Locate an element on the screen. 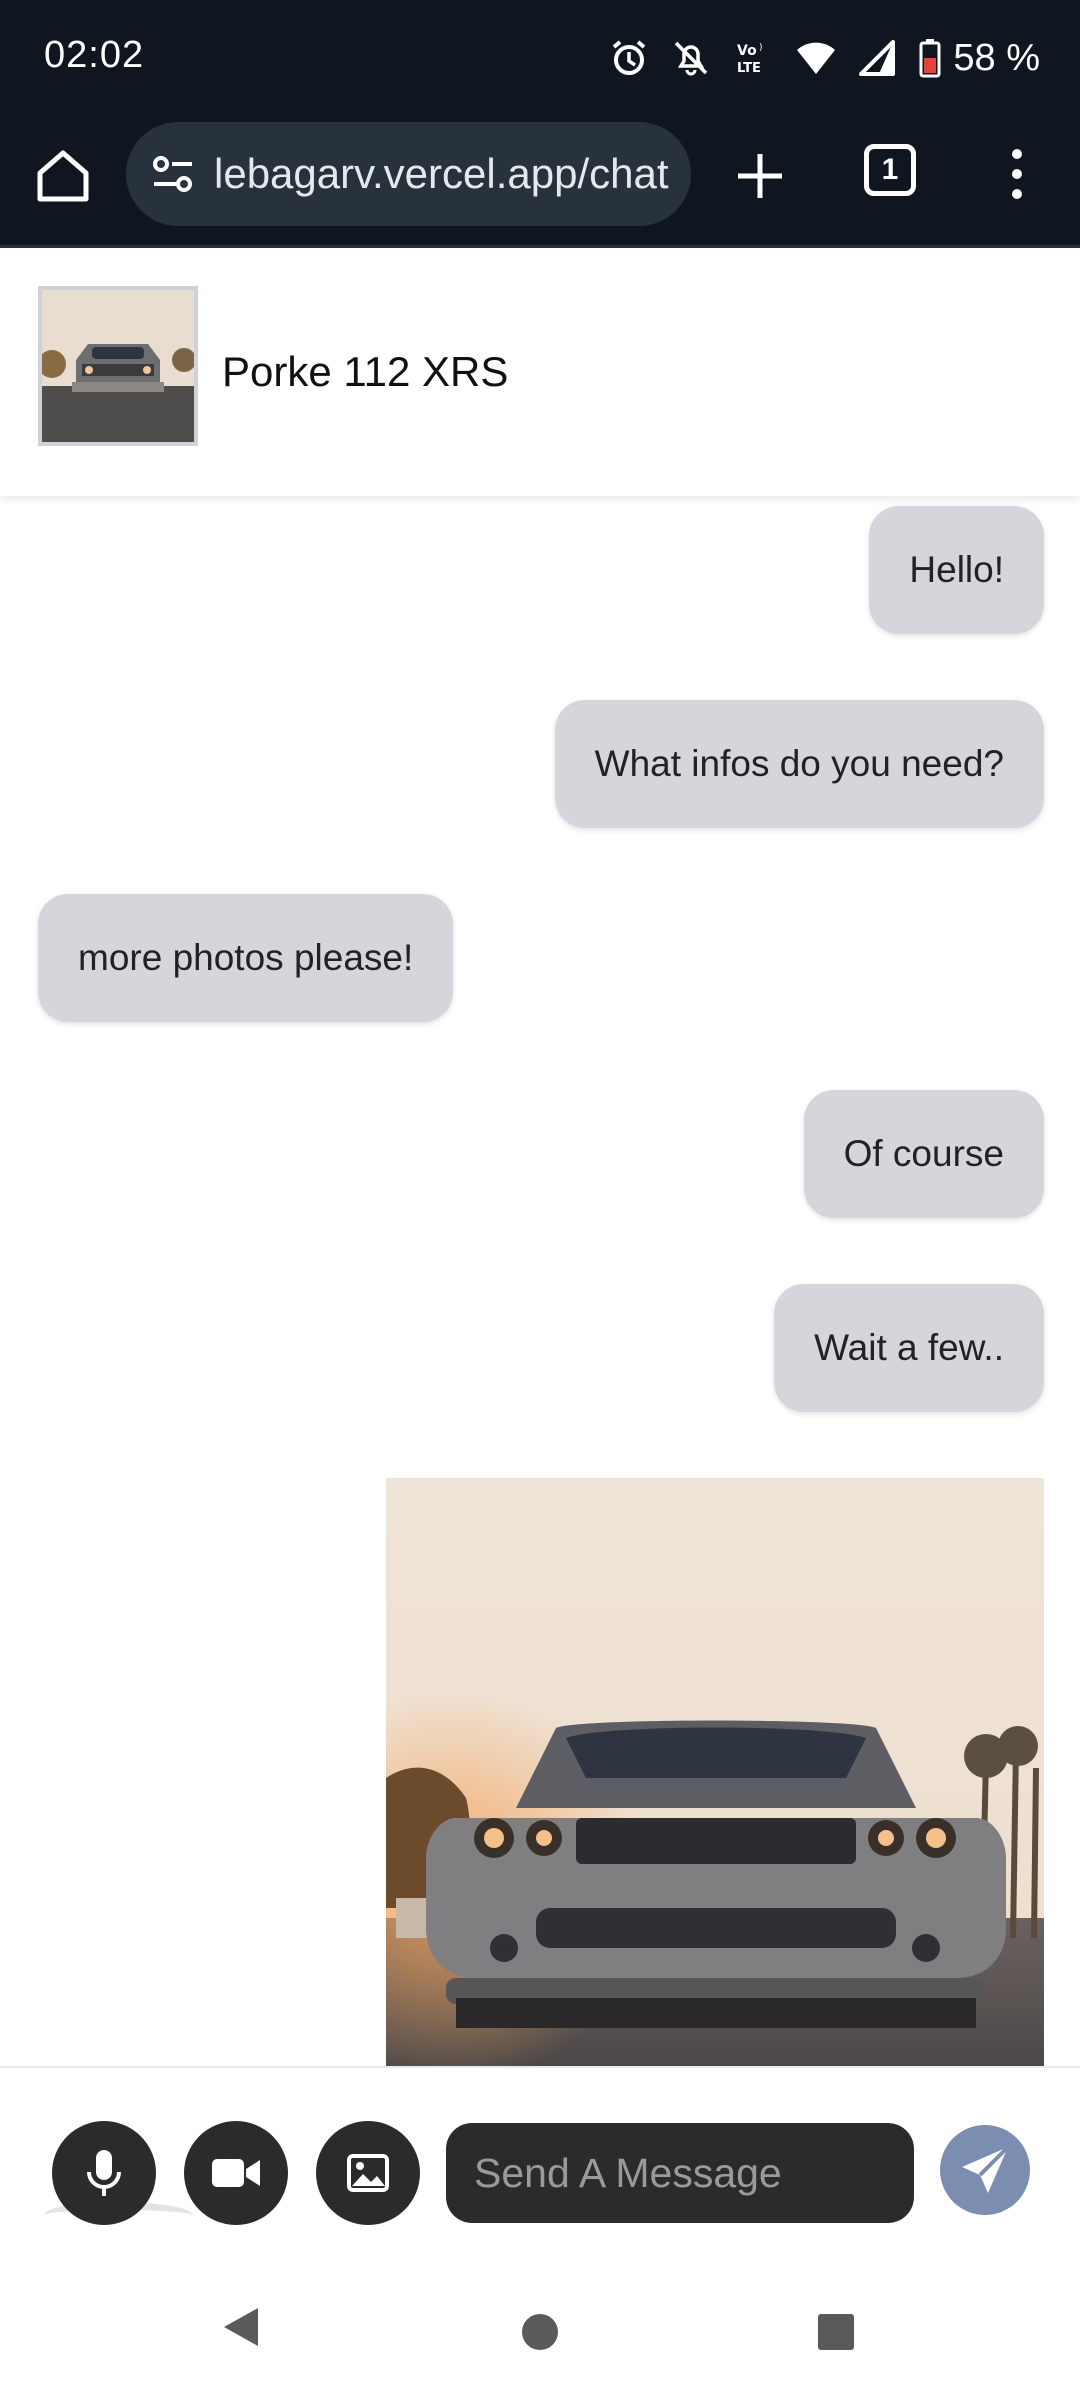 The height and width of the screenshot is (2400, 1080). signal-icon is located at coordinates (878, 58).